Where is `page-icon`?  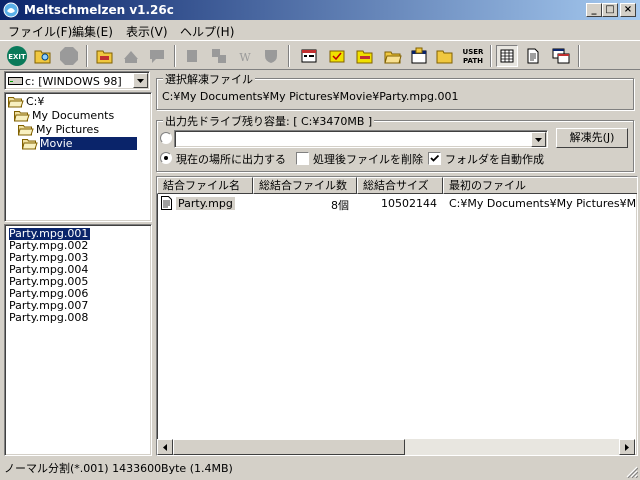
page-icon is located at coordinates (192, 56).